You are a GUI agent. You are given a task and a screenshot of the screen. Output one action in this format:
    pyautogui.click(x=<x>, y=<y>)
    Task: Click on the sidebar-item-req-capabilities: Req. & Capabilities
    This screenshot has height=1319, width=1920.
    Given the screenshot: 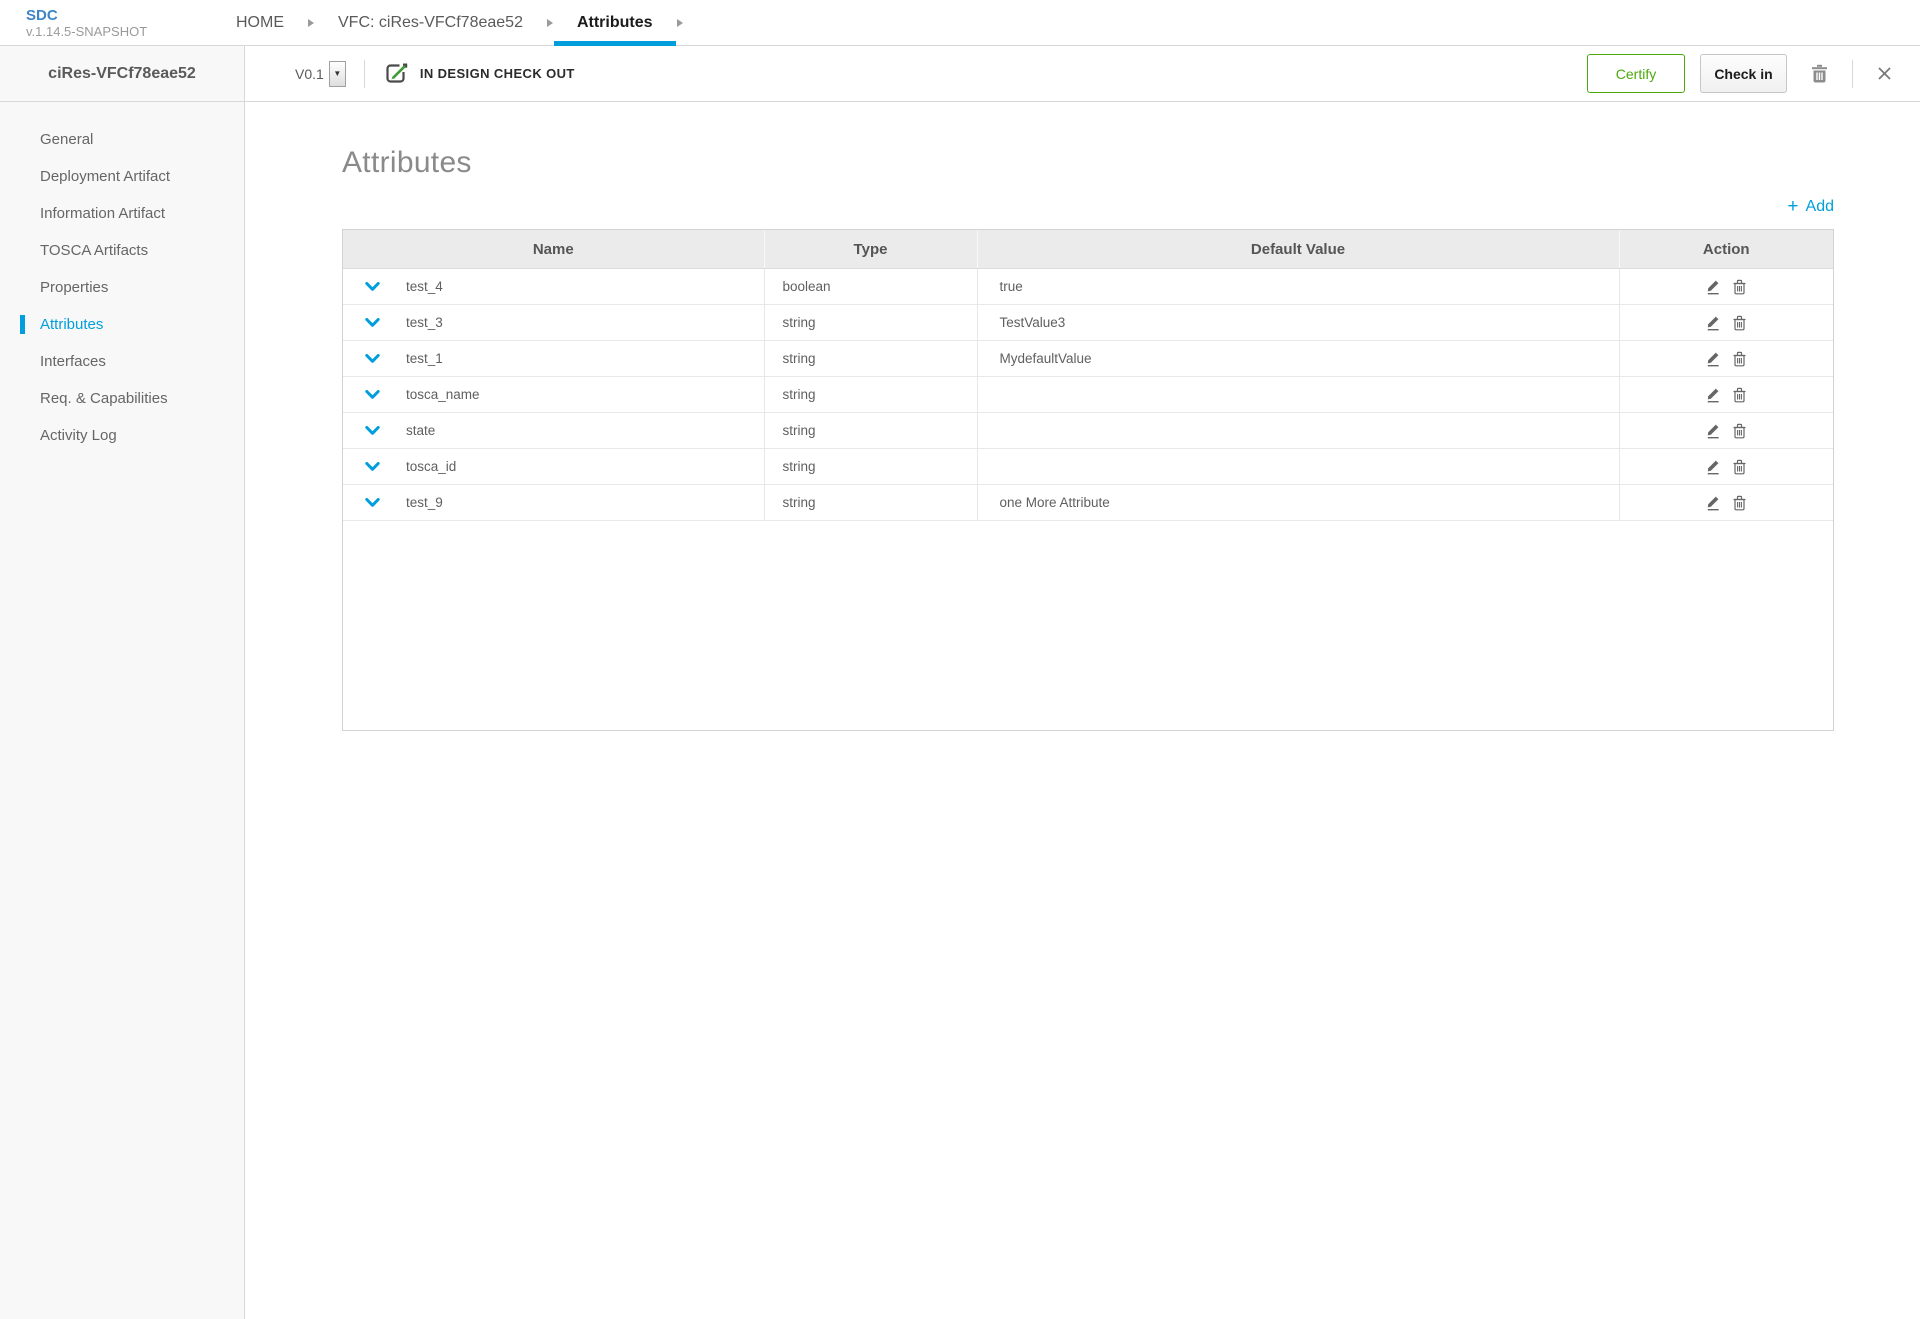 What is the action you would take?
    pyautogui.click(x=122, y=398)
    